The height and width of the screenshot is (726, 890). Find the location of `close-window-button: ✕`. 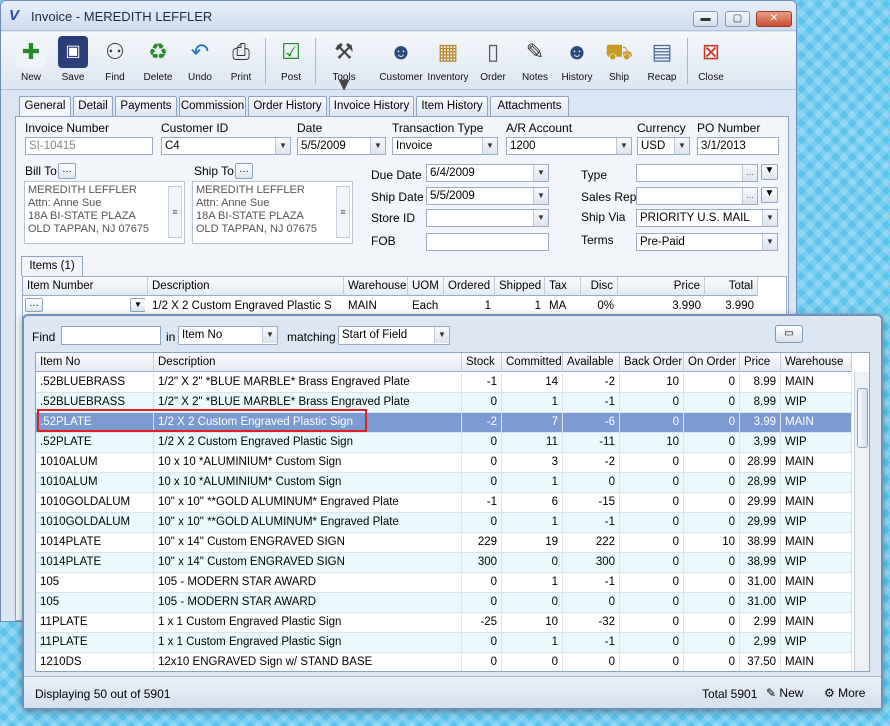

close-window-button: ✕ is located at coordinates (774, 19).